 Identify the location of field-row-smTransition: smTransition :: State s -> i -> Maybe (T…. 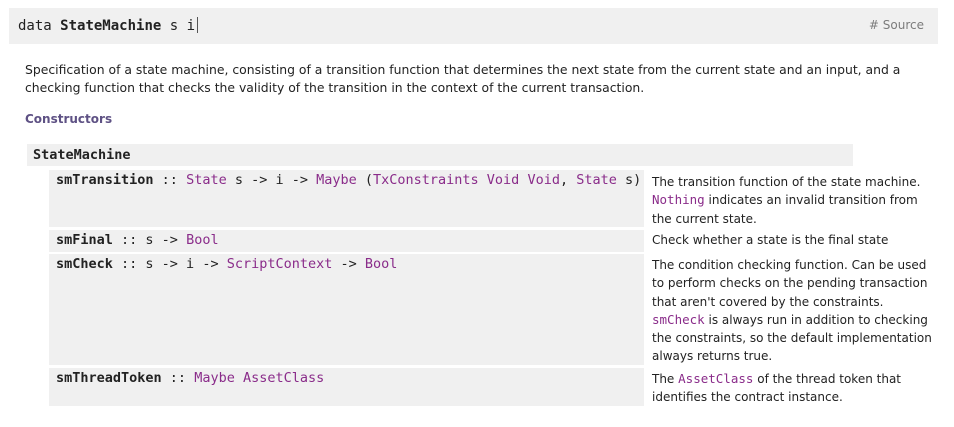
(346, 198).